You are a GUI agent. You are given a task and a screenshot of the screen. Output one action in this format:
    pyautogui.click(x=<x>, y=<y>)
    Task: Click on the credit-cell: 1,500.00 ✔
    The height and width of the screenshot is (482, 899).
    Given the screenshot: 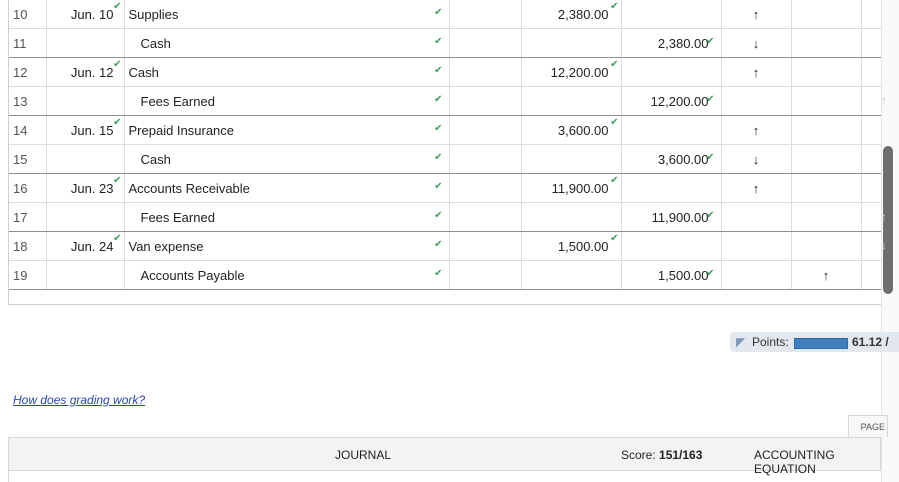 What is the action you would take?
    pyautogui.click(x=671, y=275)
    